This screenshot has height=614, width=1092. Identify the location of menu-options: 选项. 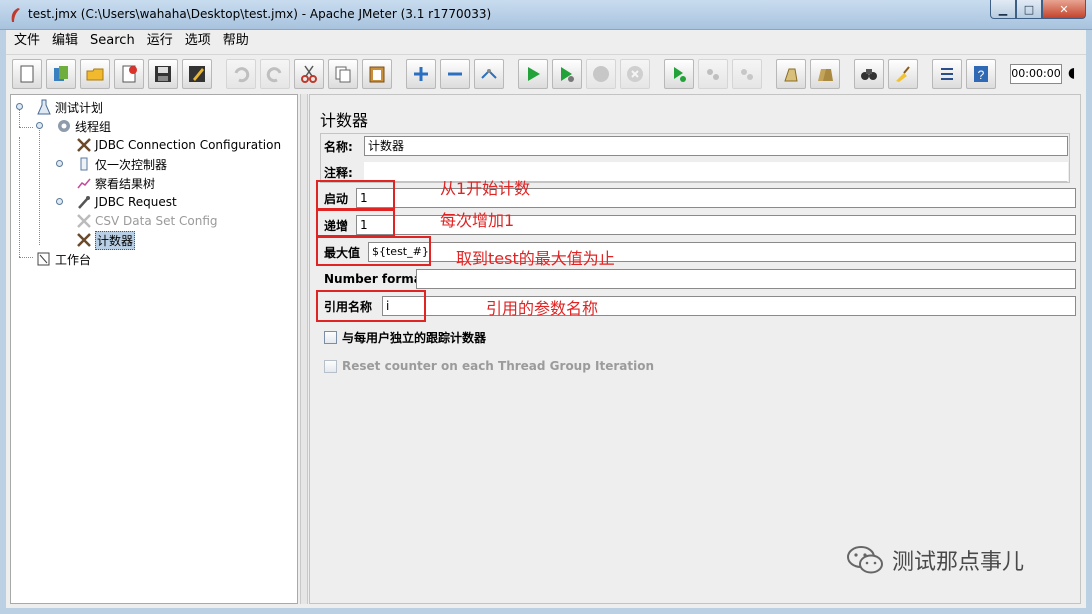
(198, 41).